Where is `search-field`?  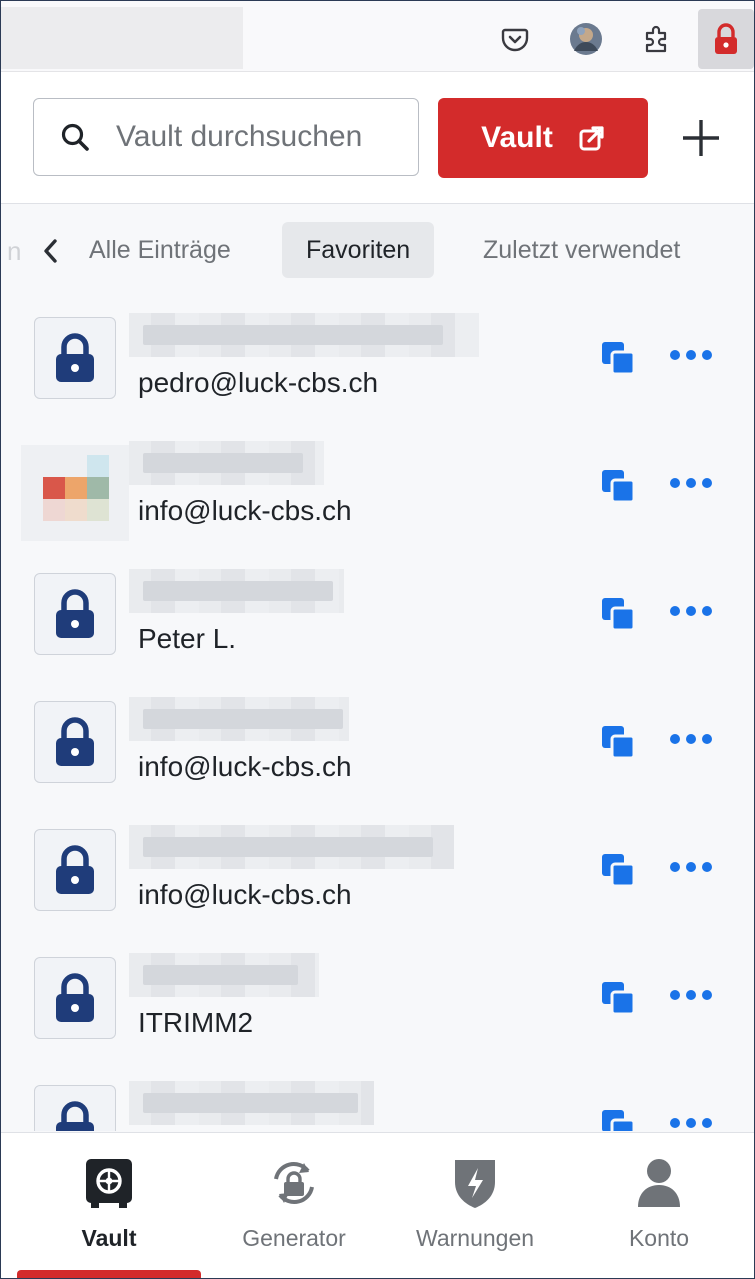 search-field is located at coordinates (226, 137).